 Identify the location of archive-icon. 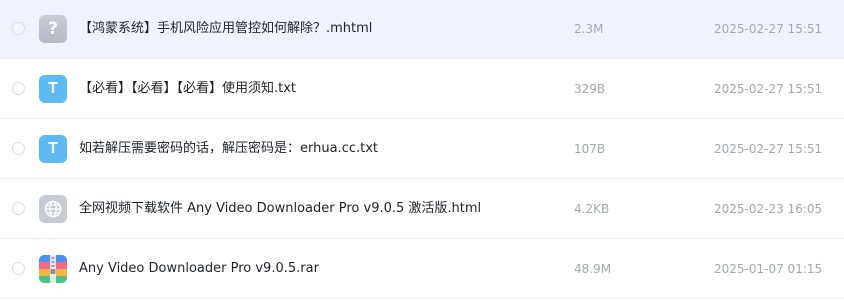
(53, 269).